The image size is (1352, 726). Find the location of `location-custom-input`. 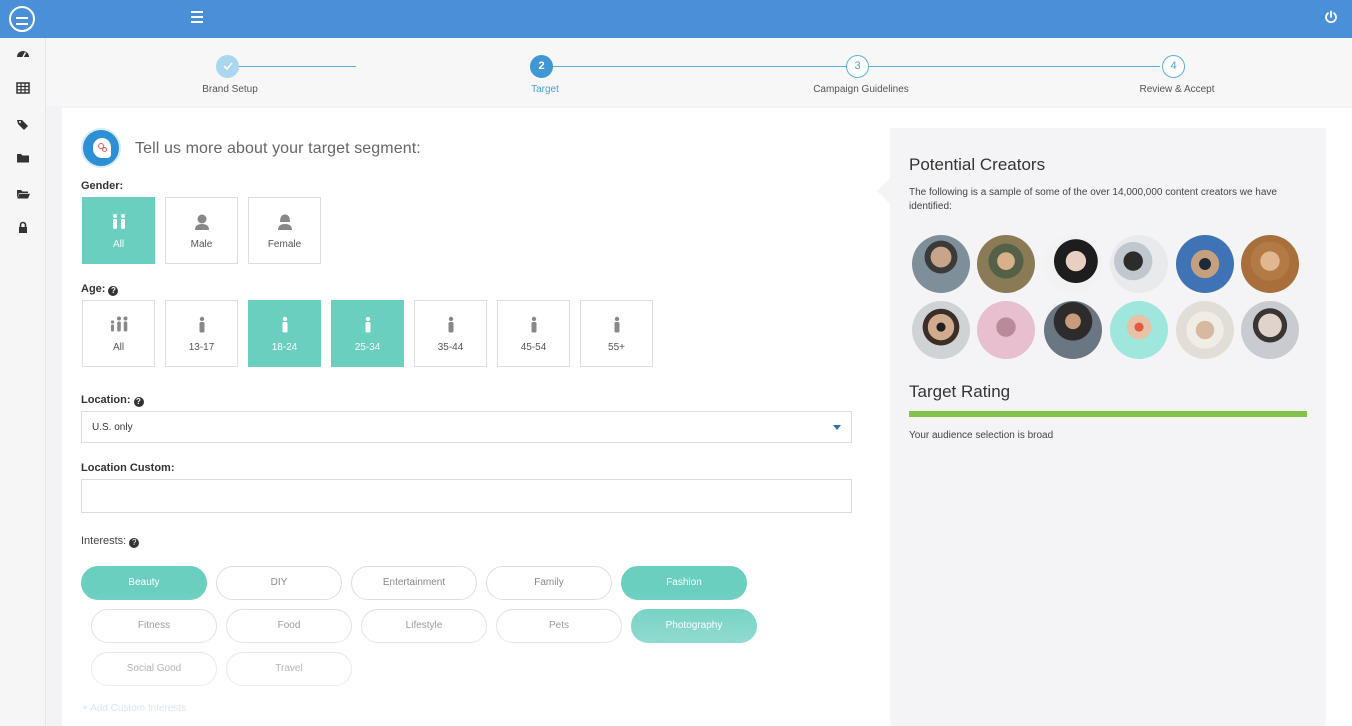

location-custom-input is located at coordinates (466, 496).